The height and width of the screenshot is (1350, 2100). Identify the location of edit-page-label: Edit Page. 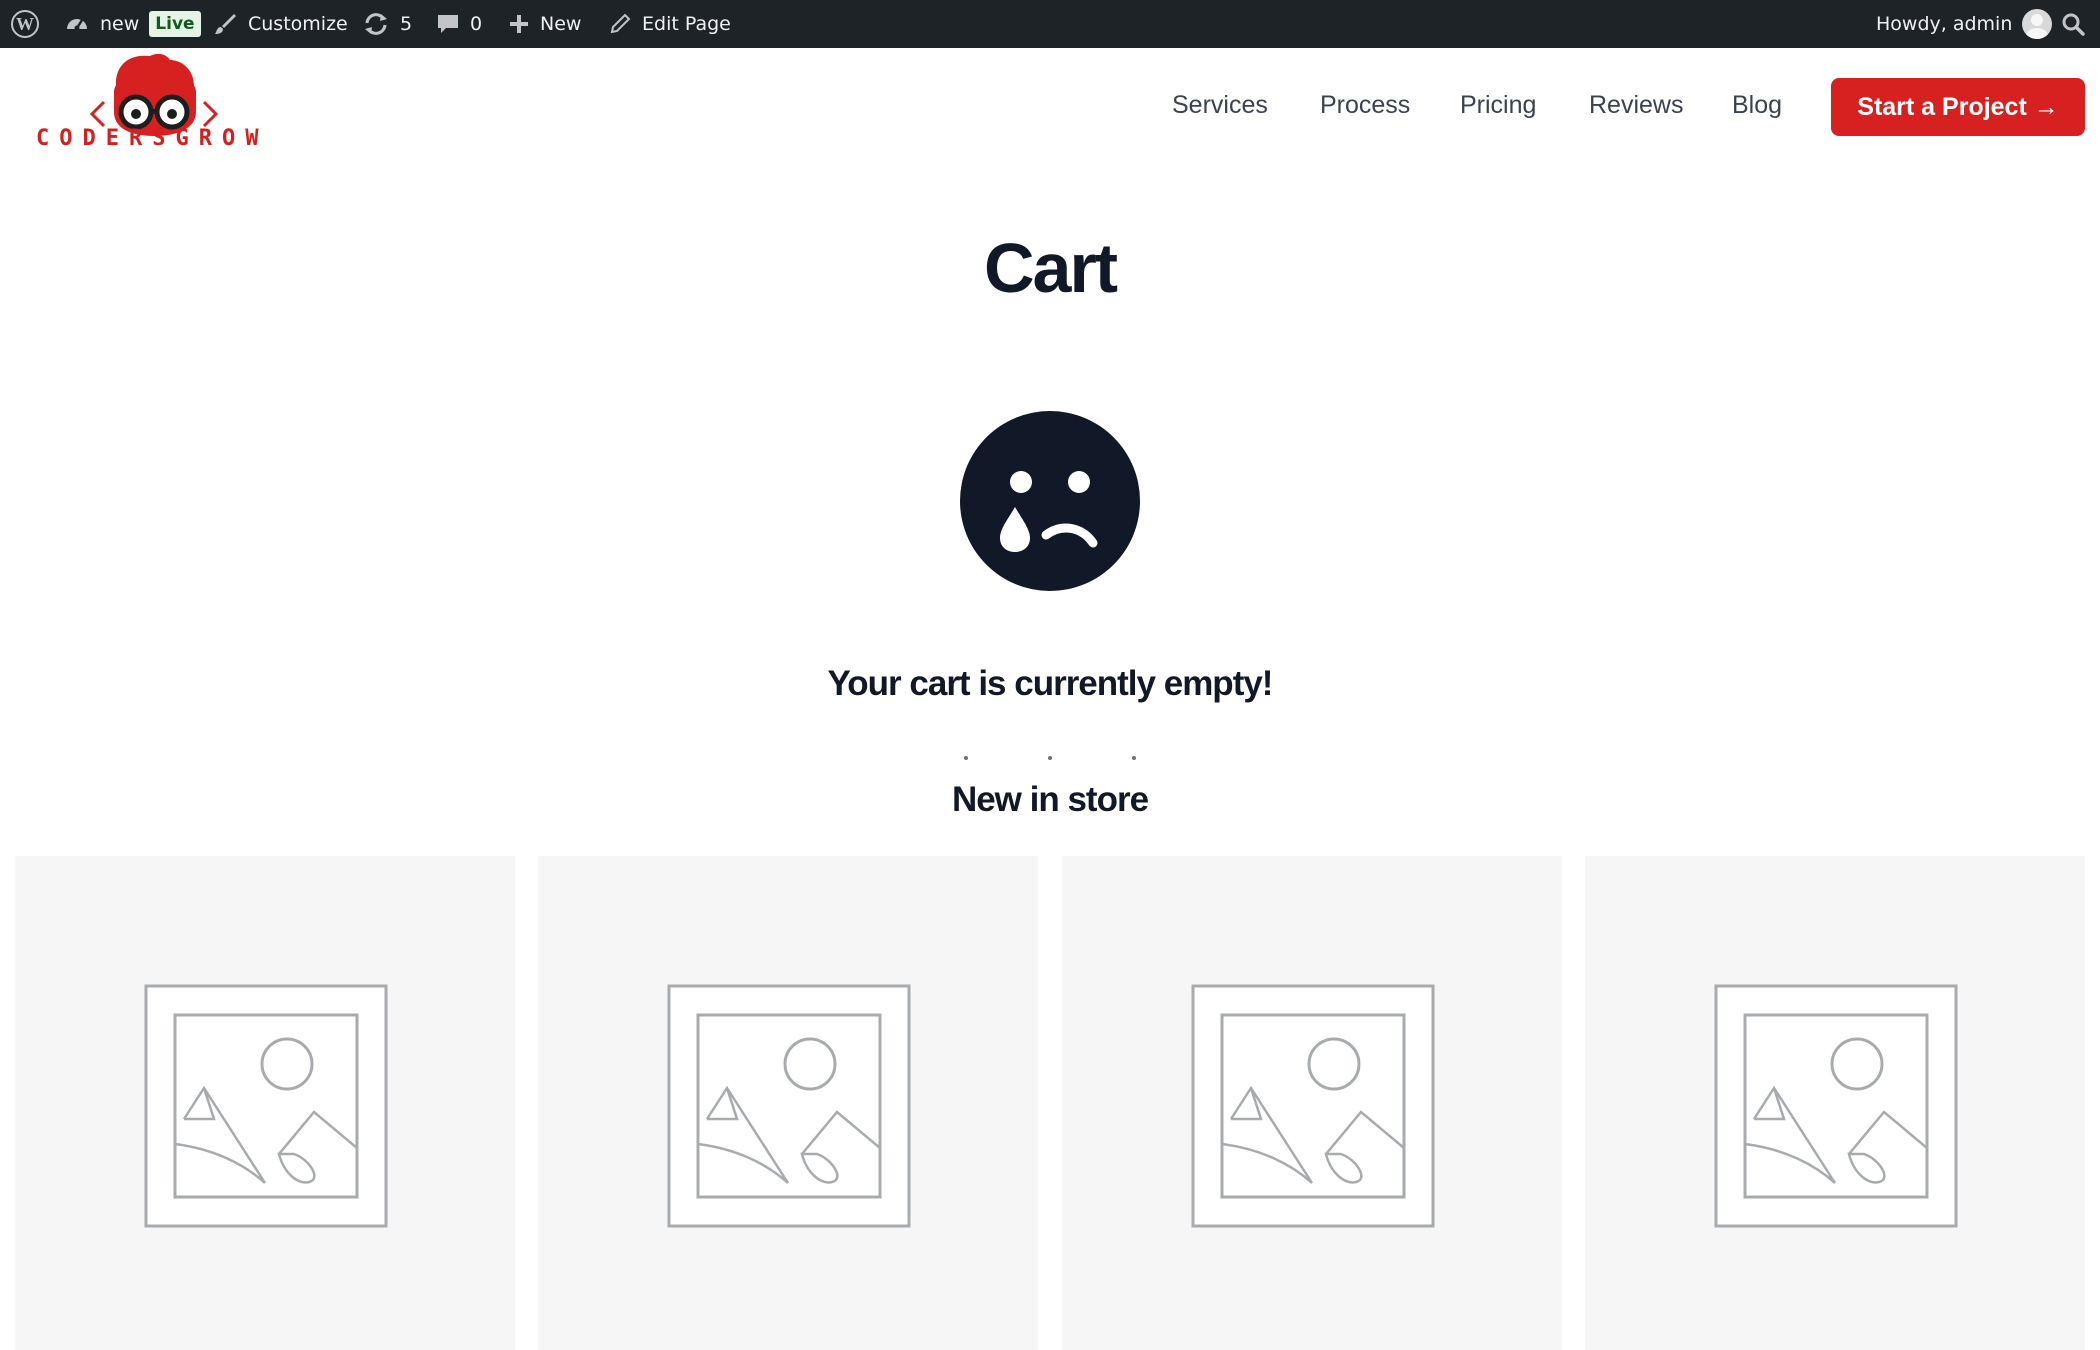
(686, 24).